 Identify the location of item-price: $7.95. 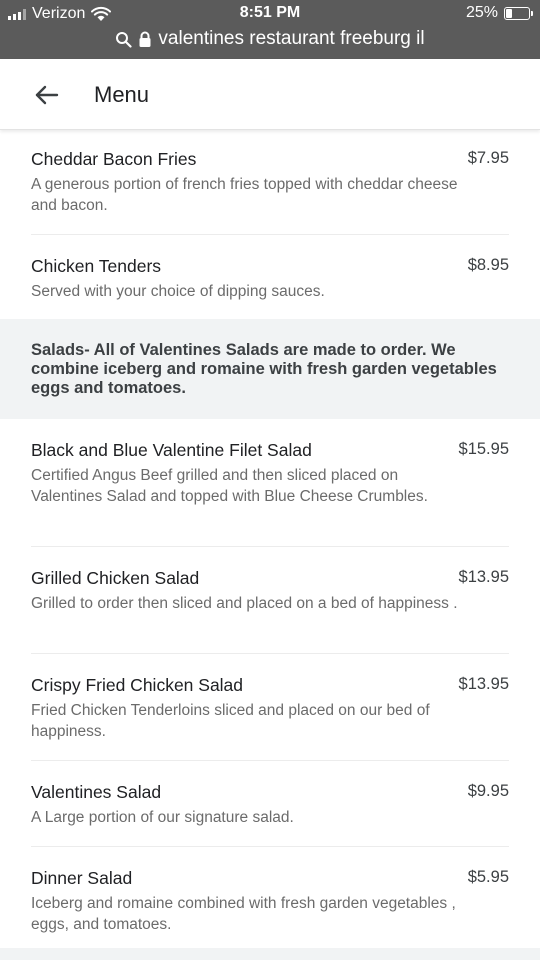
(488, 158).